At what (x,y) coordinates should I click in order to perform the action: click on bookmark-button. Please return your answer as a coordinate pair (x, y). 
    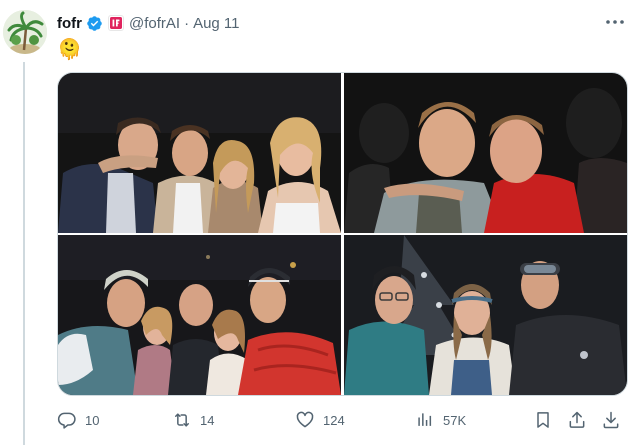
    Looking at the image, I should click on (543, 420).